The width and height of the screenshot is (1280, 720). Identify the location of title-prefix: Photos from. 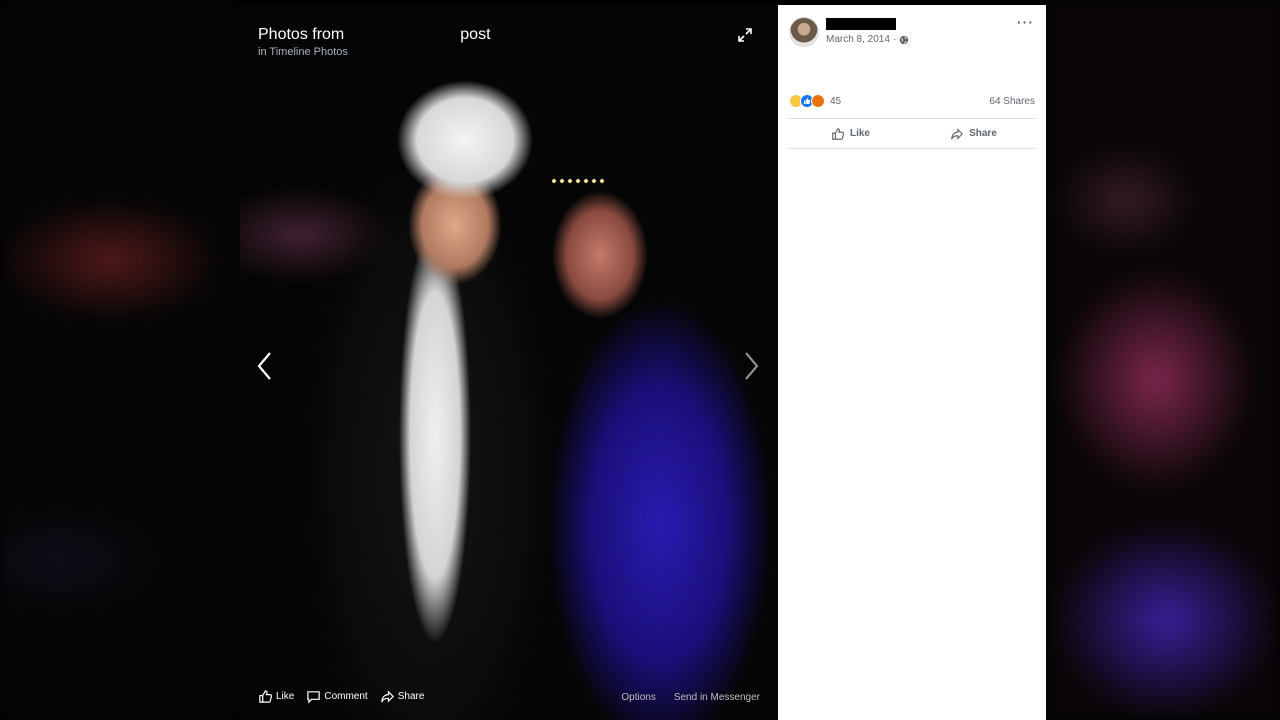
(301, 34).